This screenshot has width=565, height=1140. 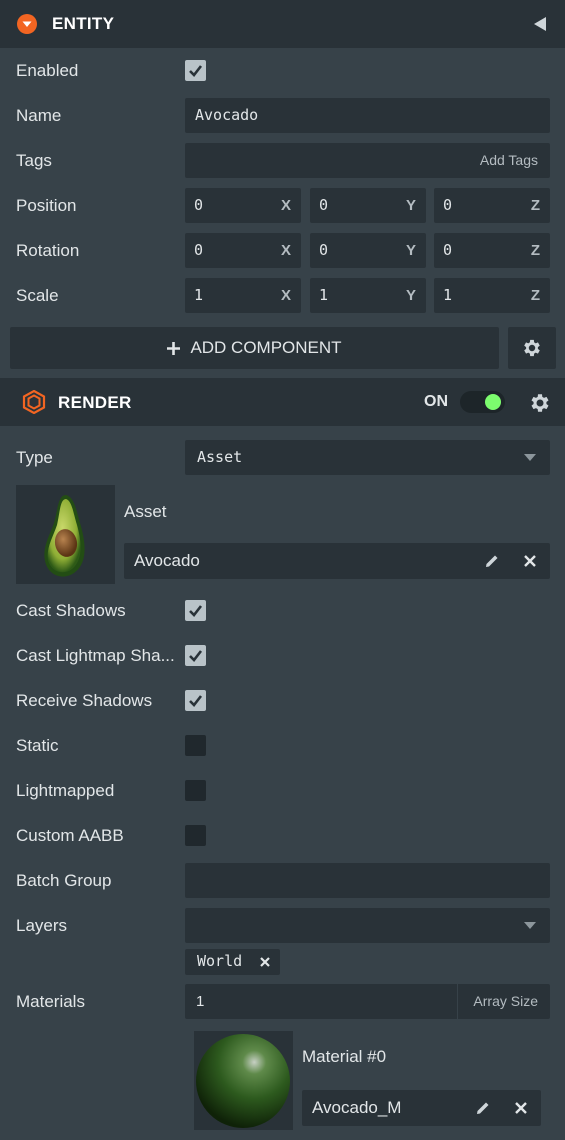 I want to click on receive-shadows-label: Receive Shadows, so click(x=84, y=700).